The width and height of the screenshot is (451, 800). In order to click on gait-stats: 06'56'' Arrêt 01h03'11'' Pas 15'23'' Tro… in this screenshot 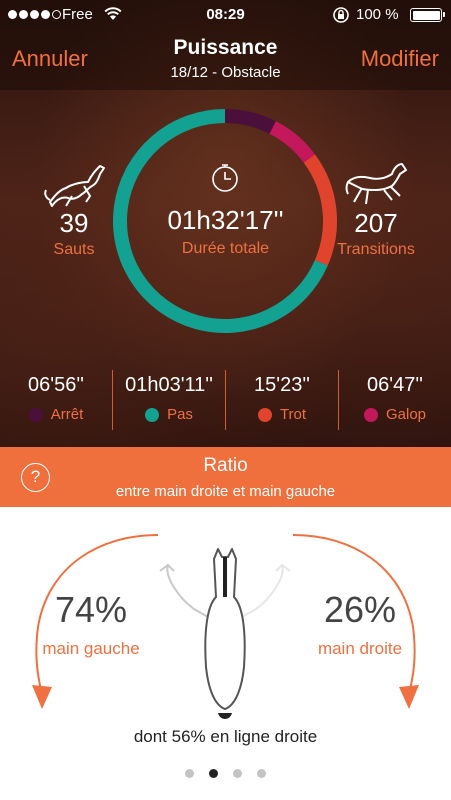, I will do `click(225, 400)`.